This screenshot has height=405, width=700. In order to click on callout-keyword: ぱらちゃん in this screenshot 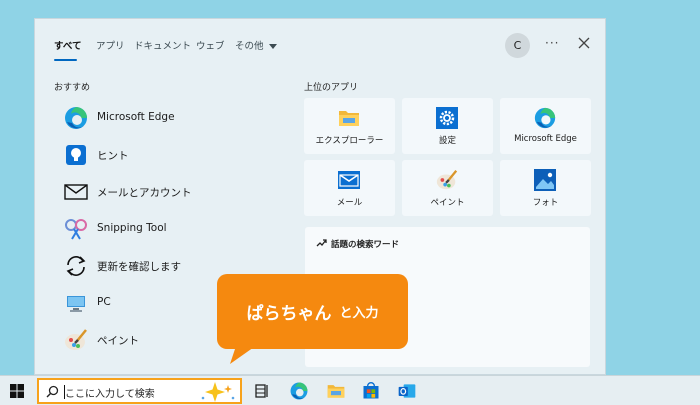, I will do `click(289, 314)`.